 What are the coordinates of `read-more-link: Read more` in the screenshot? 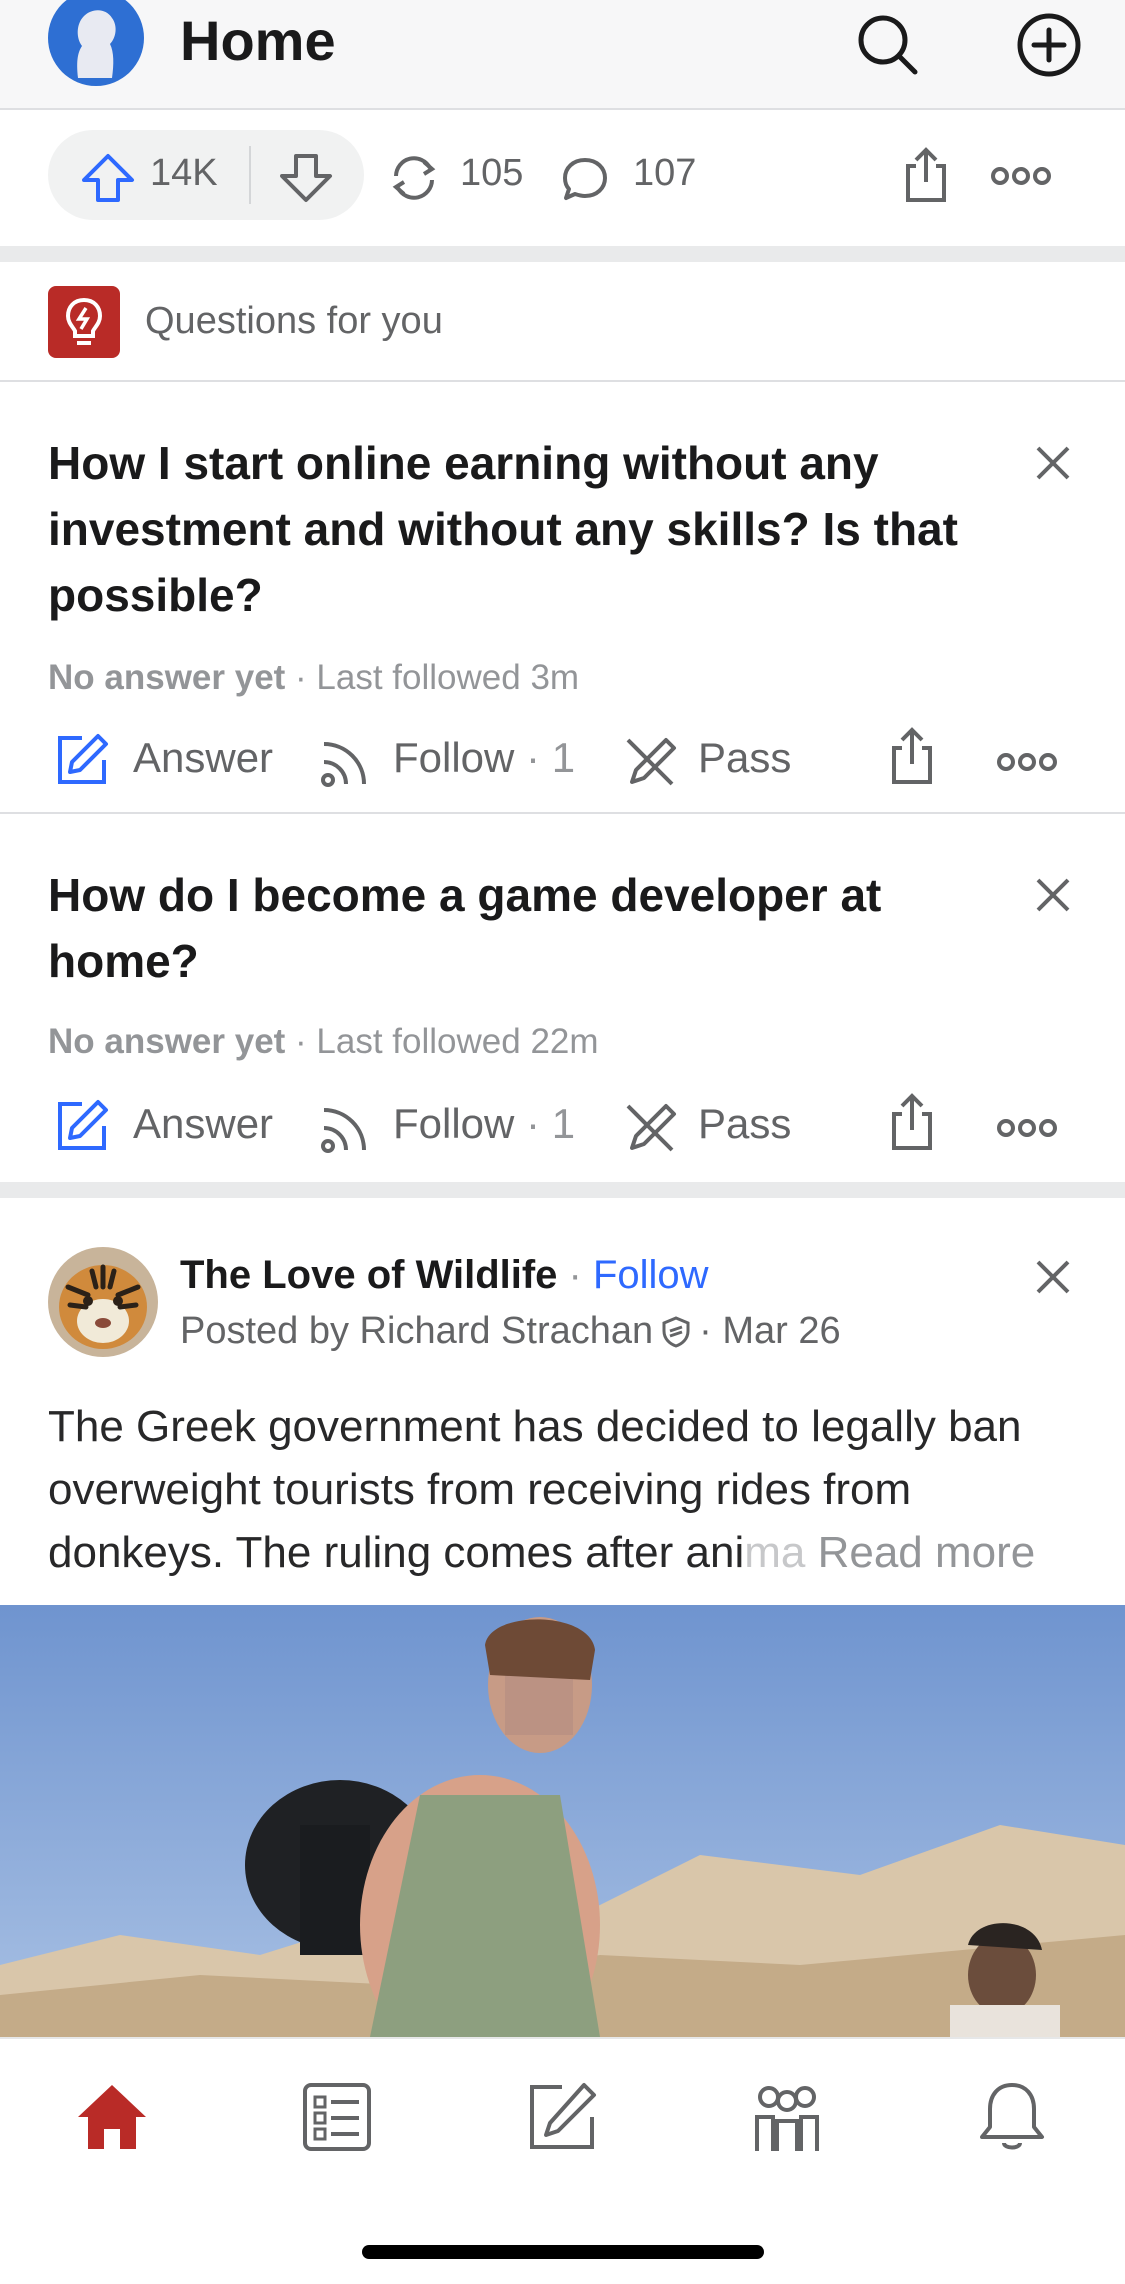 It's located at (927, 1552).